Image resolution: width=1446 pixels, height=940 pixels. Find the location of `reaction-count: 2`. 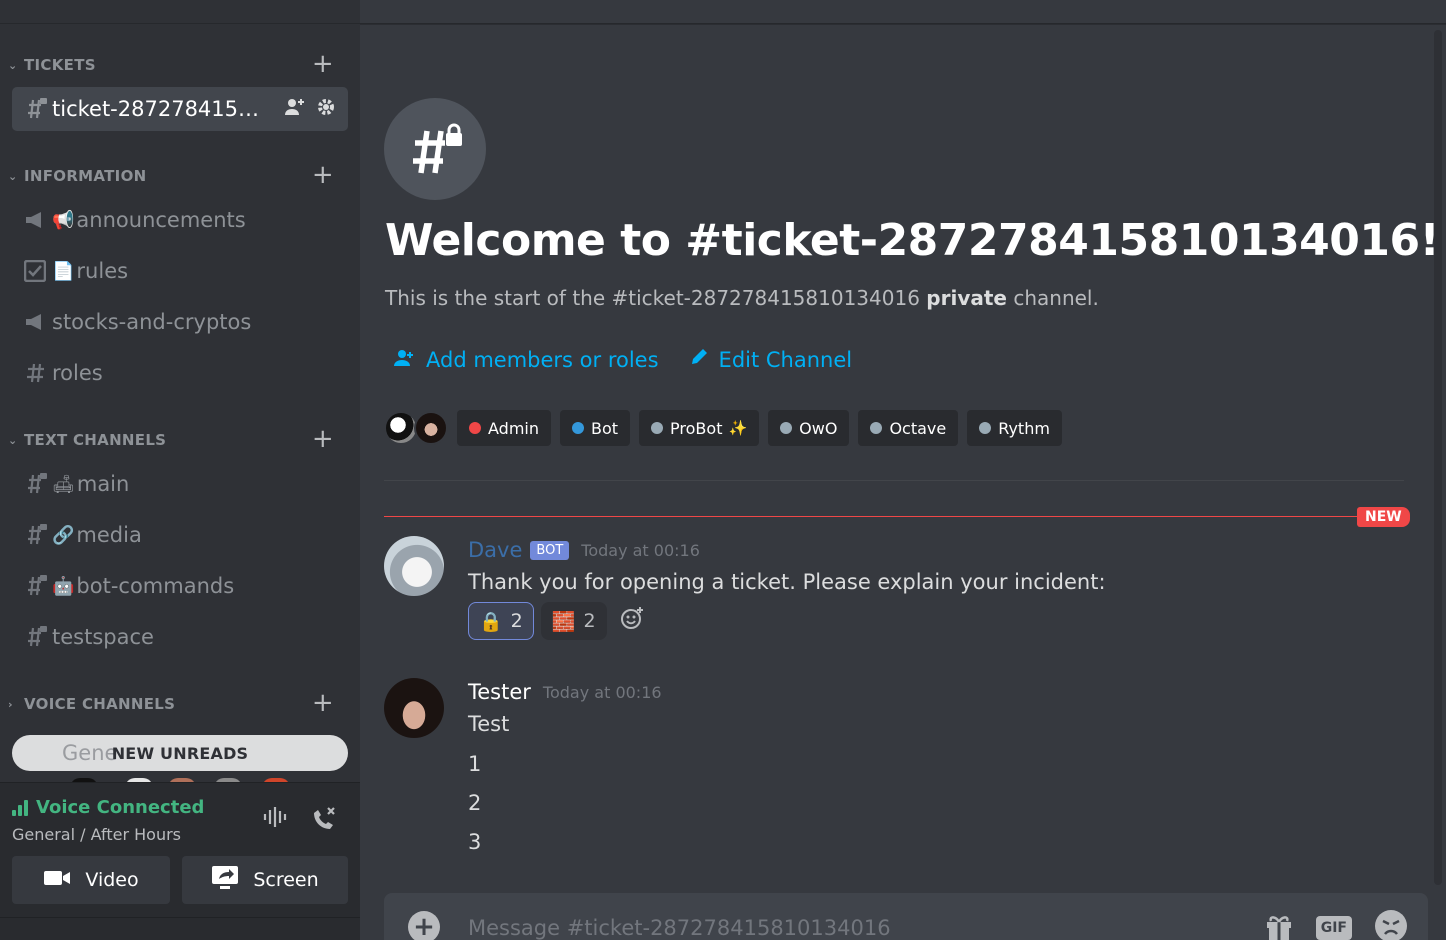

reaction-count: 2 is located at coordinates (516, 621).